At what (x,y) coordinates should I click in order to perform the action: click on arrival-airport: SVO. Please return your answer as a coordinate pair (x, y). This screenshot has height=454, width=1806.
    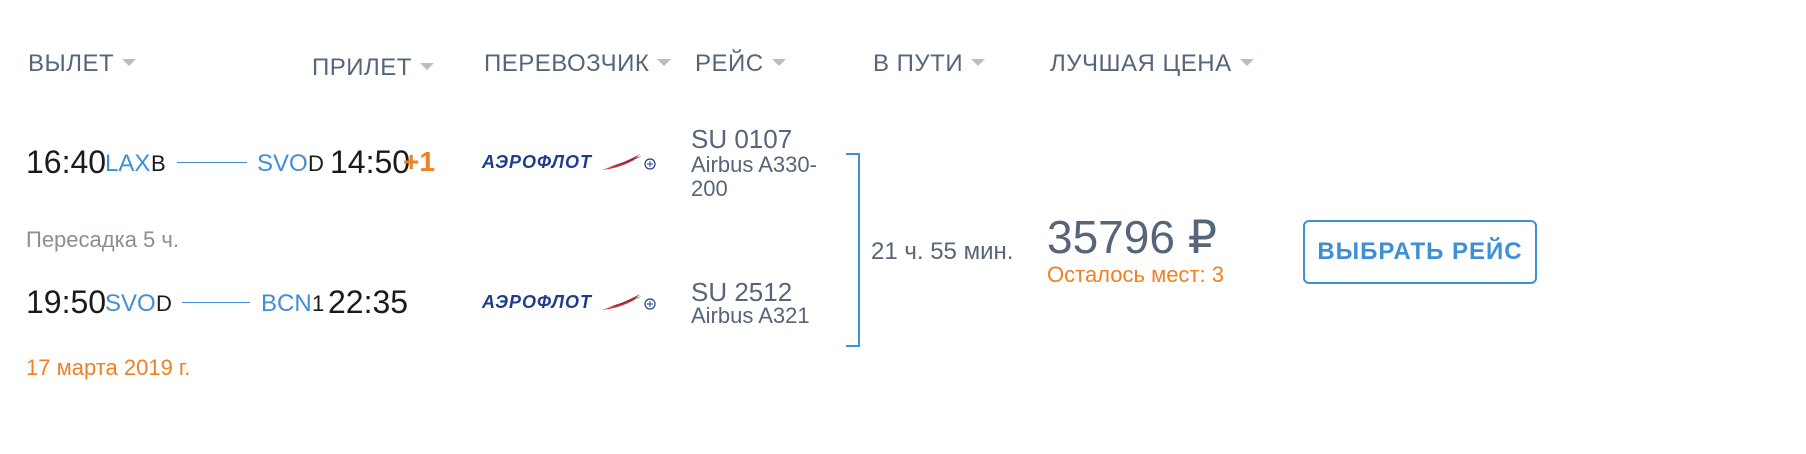
    Looking at the image, I should click on (282, 163).